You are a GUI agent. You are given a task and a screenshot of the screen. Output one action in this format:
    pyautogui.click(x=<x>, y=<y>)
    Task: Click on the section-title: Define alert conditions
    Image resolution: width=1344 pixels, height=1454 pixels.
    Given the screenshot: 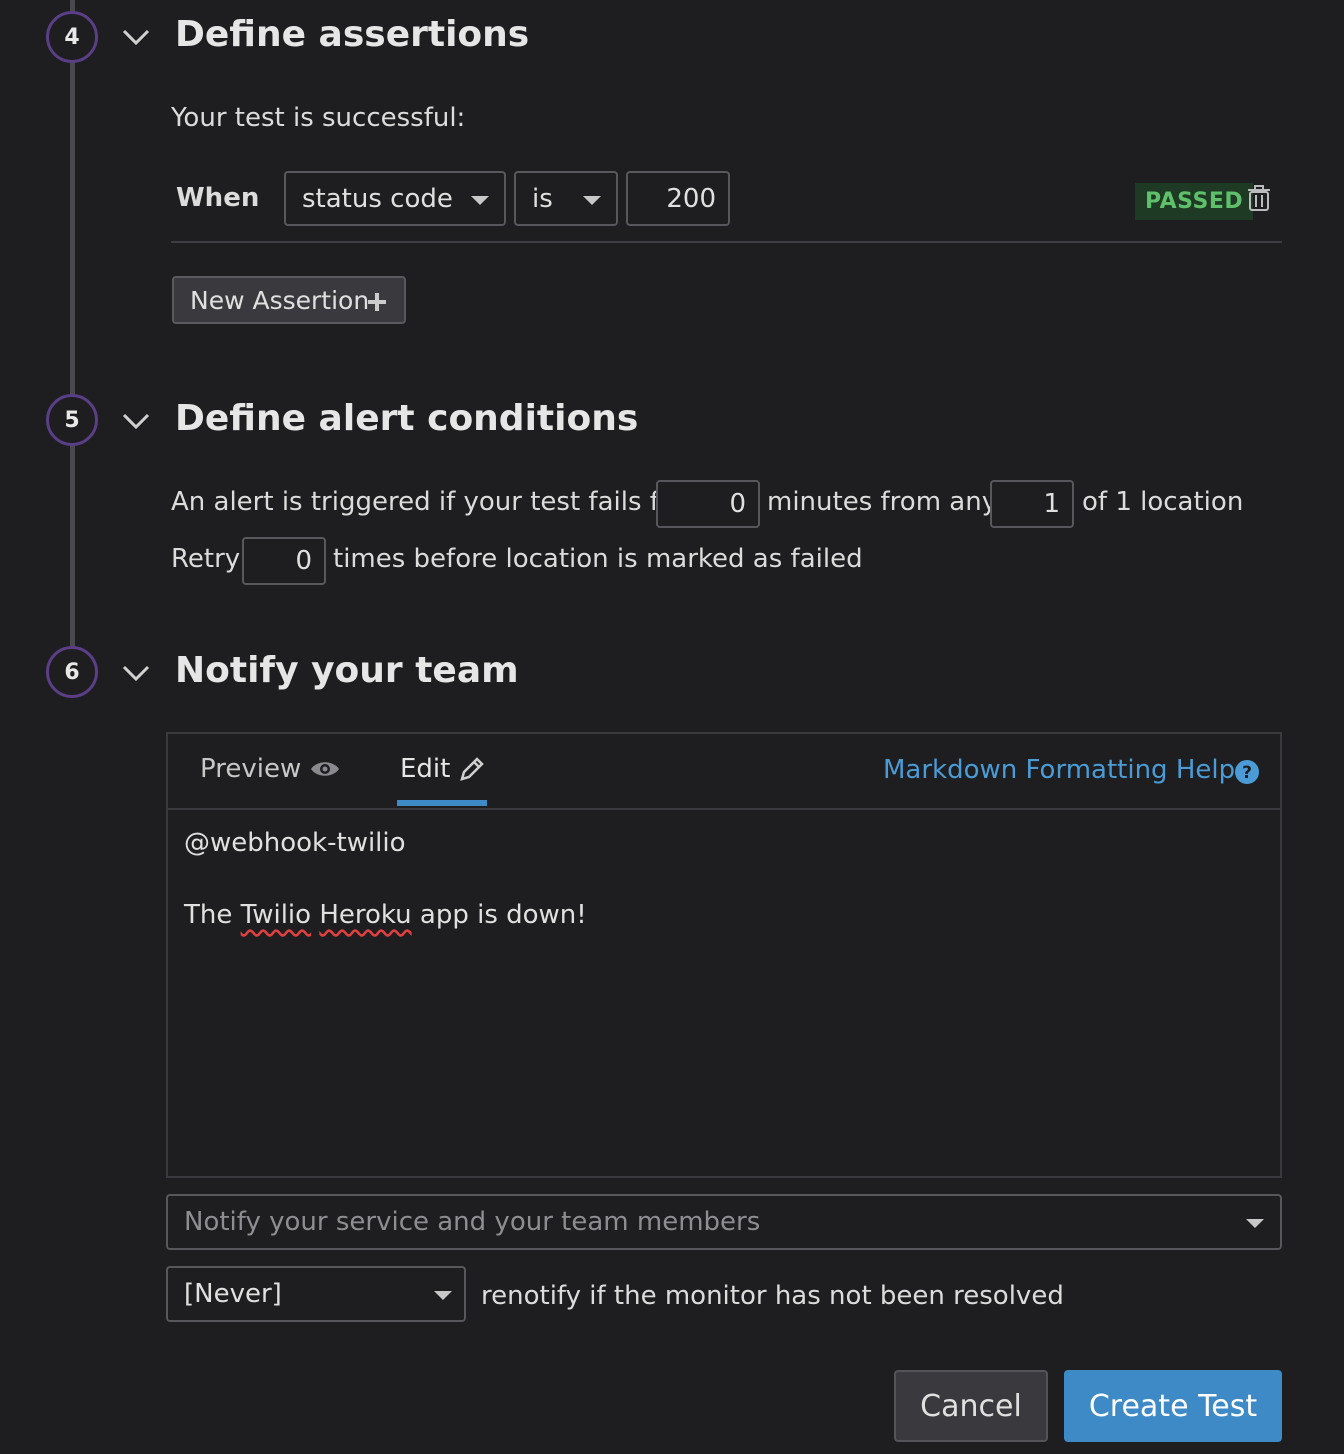 What is the action you would take?
    pyautogui.click(x=407, y=418)
    